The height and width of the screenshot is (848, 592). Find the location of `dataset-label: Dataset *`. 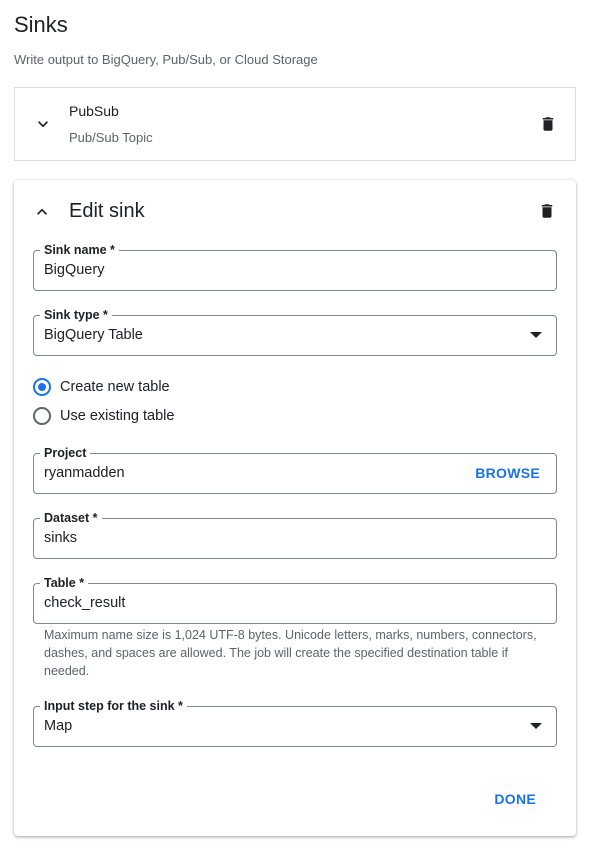

dataset-label: Dataset * is located at coordinates (71, 518).